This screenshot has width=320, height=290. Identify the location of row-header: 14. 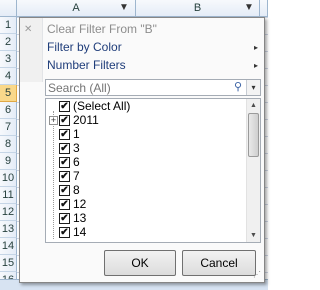
(8, 246).